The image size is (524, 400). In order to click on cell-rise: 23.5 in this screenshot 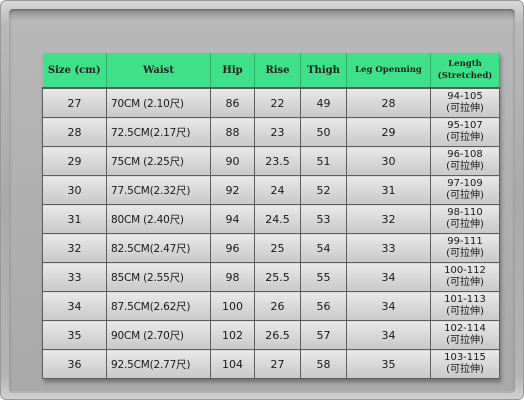, I will do `click(277, 161)`.